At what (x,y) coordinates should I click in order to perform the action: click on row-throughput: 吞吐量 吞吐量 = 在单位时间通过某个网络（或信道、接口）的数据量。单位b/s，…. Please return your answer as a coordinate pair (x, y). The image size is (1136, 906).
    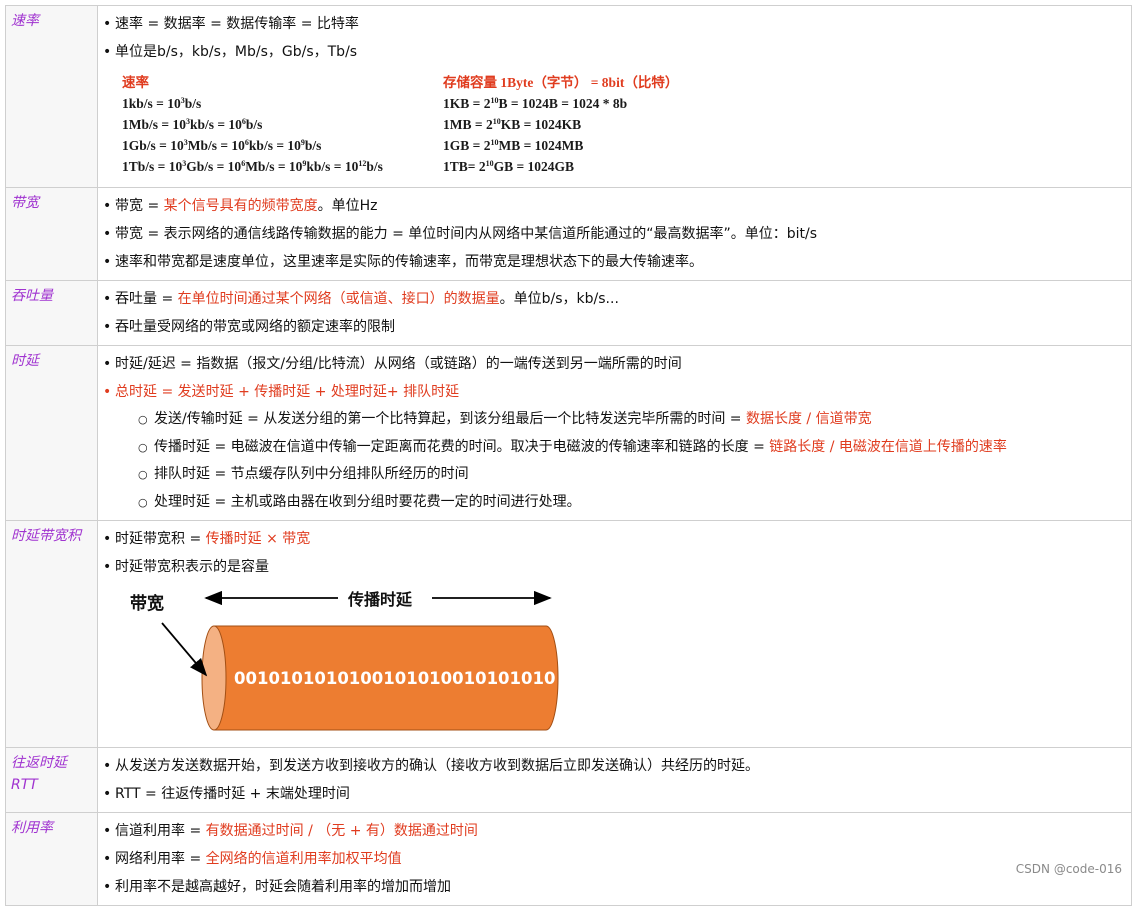
    Looking at the image, I should click on (568, 313).